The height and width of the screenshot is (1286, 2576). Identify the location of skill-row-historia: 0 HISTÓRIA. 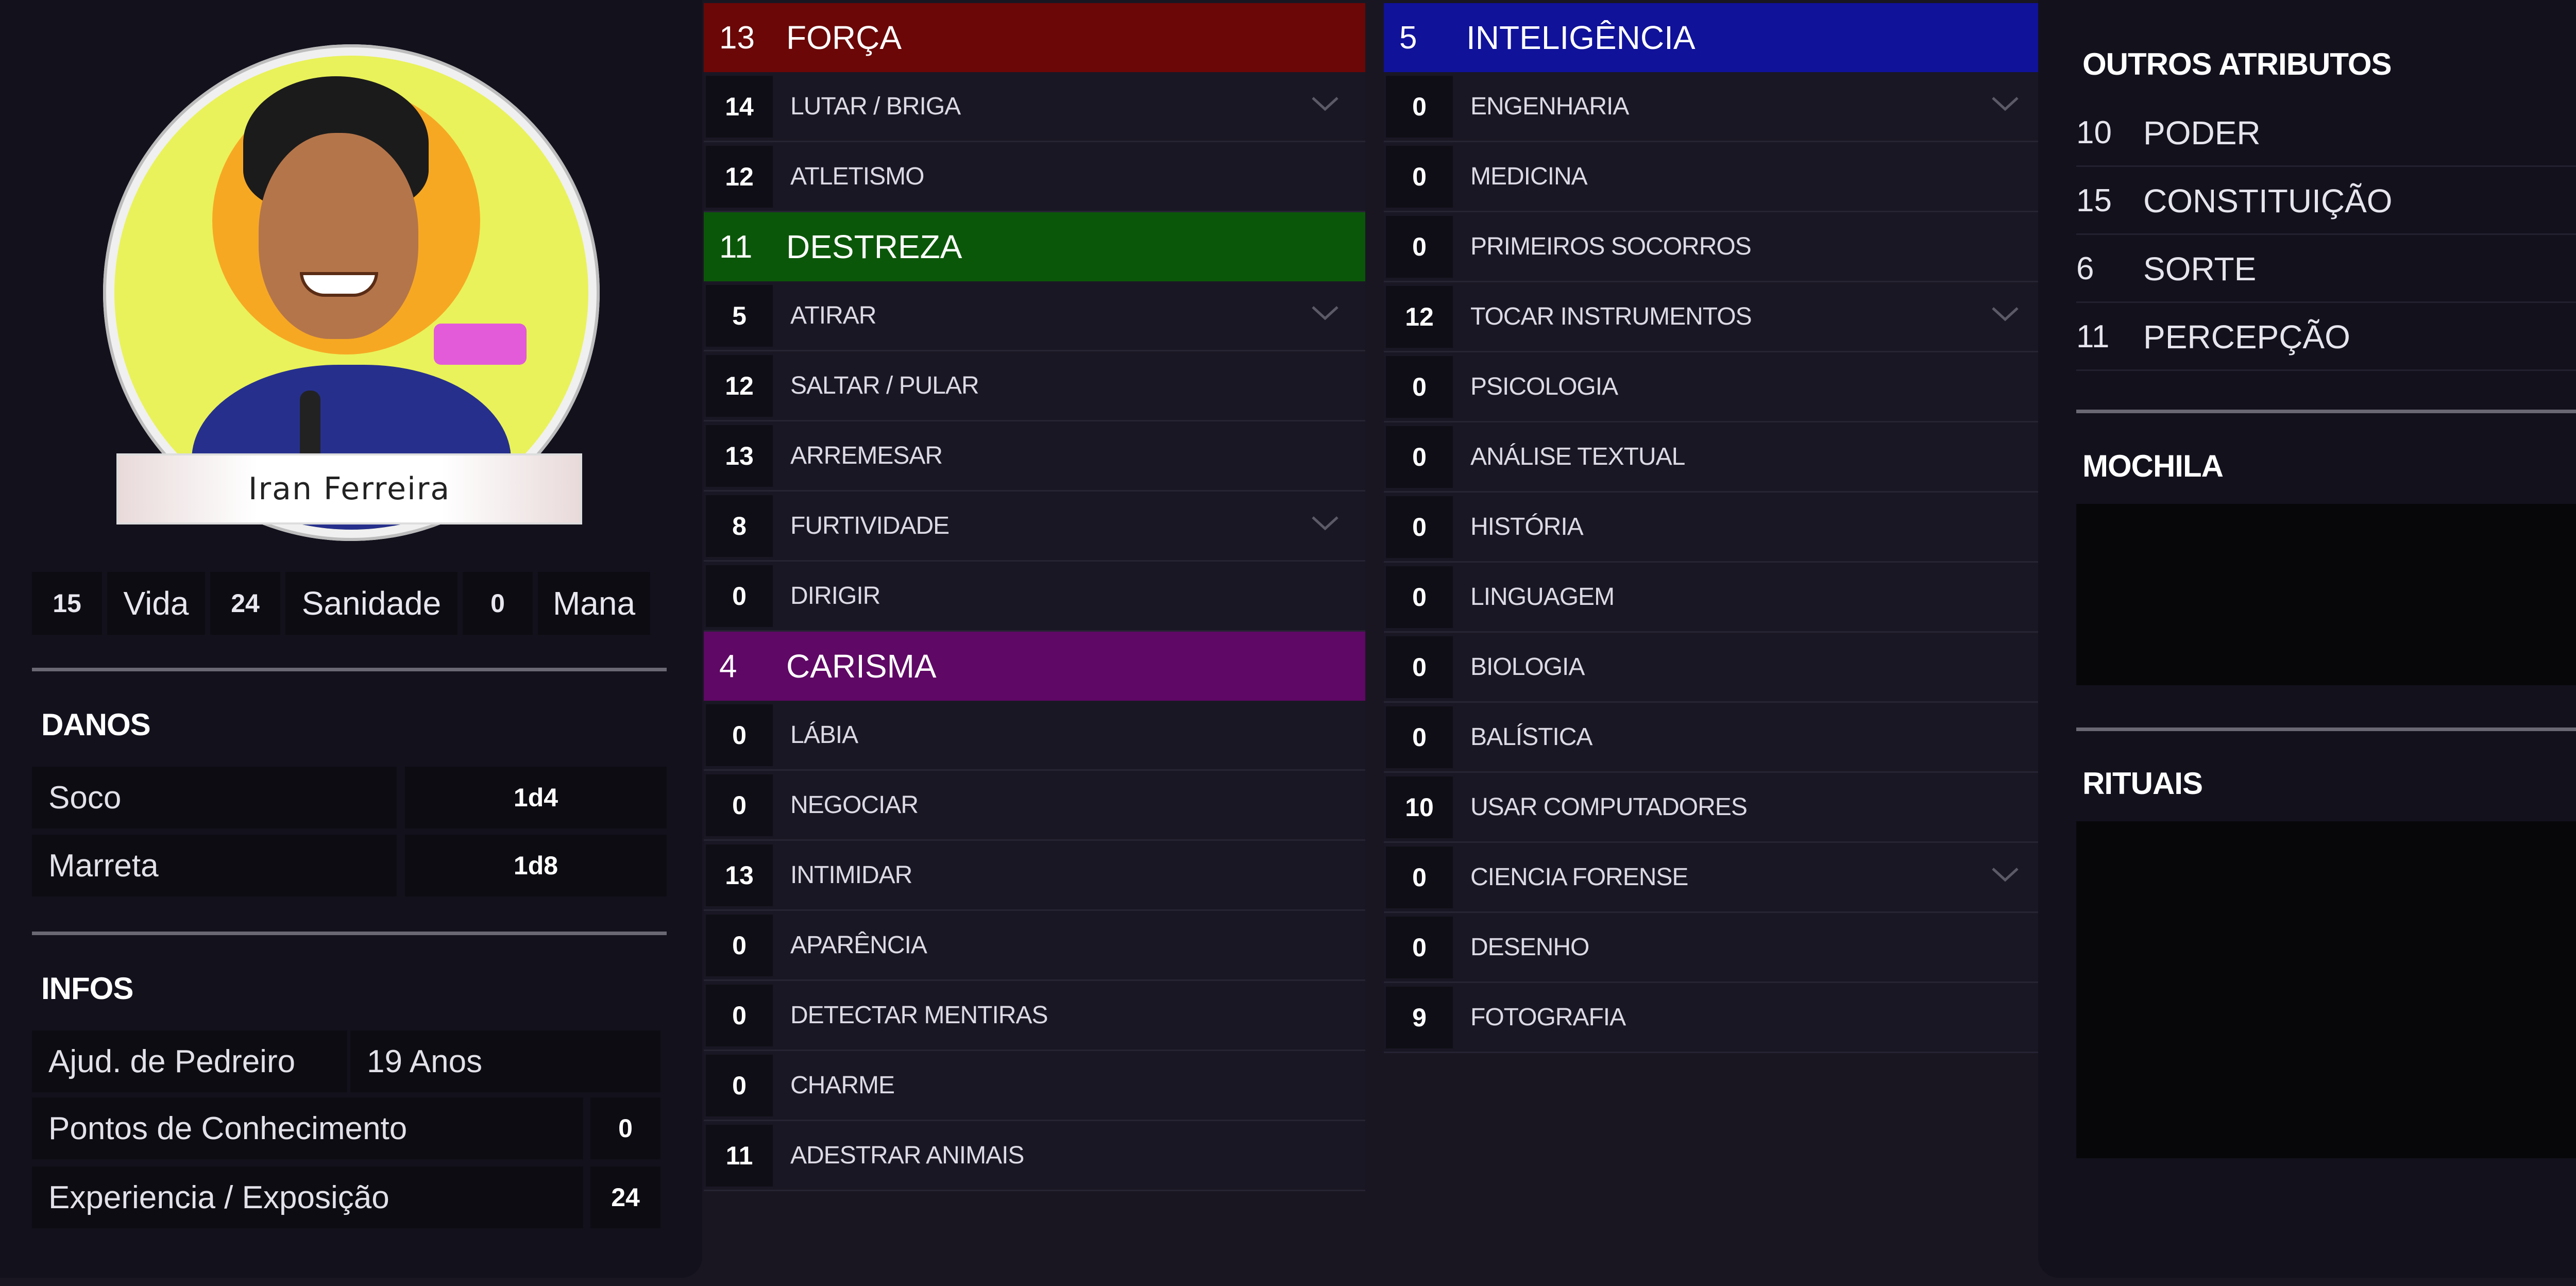
(1714, 528).